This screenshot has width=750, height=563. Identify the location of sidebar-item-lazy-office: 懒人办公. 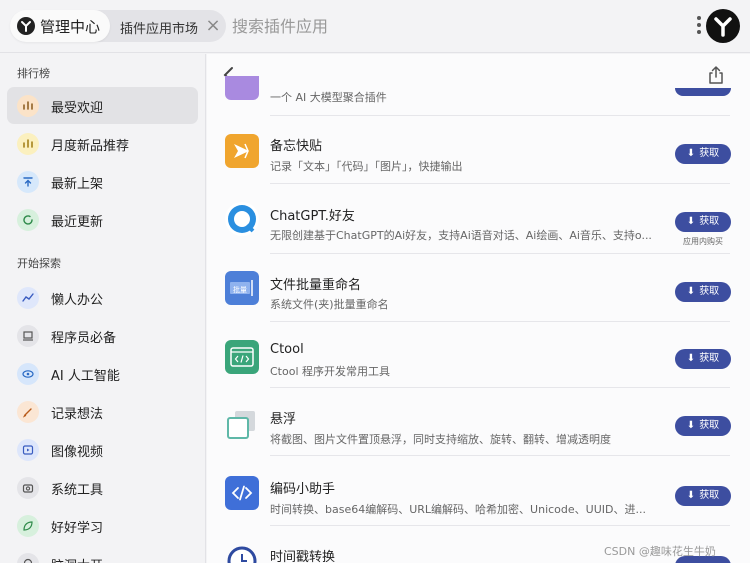
(102, 297).